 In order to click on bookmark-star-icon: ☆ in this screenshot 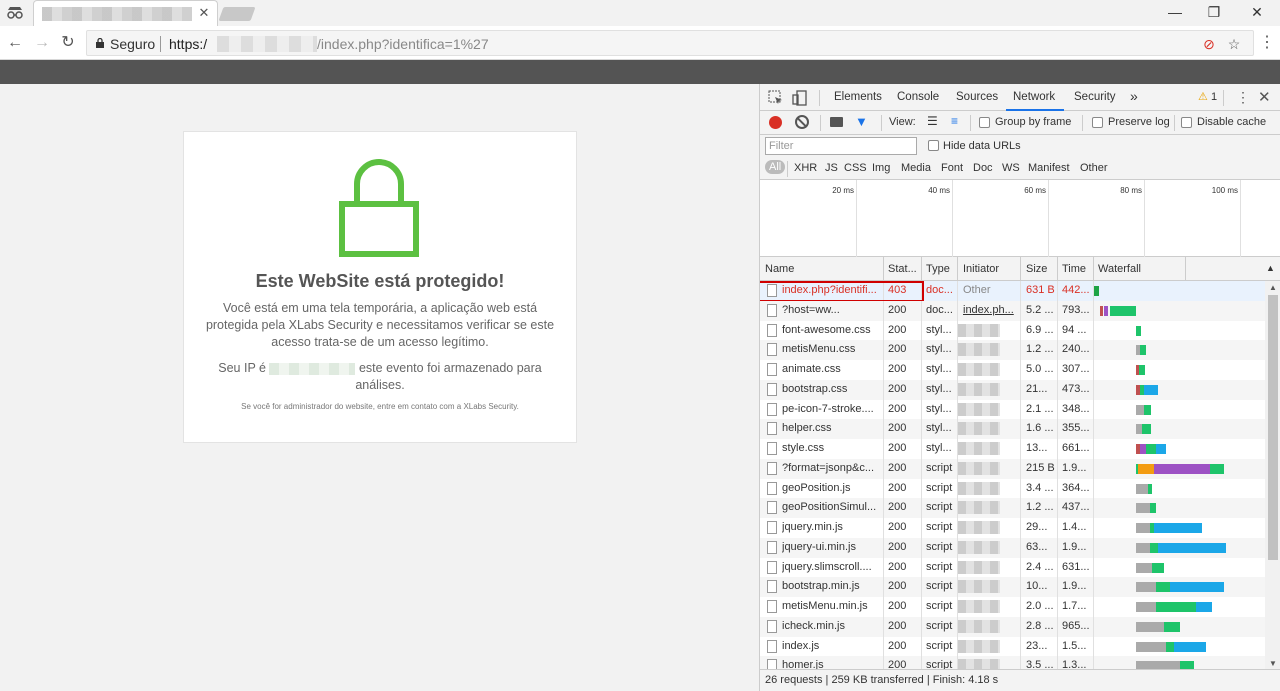, I will do `click(1234, 44)`.